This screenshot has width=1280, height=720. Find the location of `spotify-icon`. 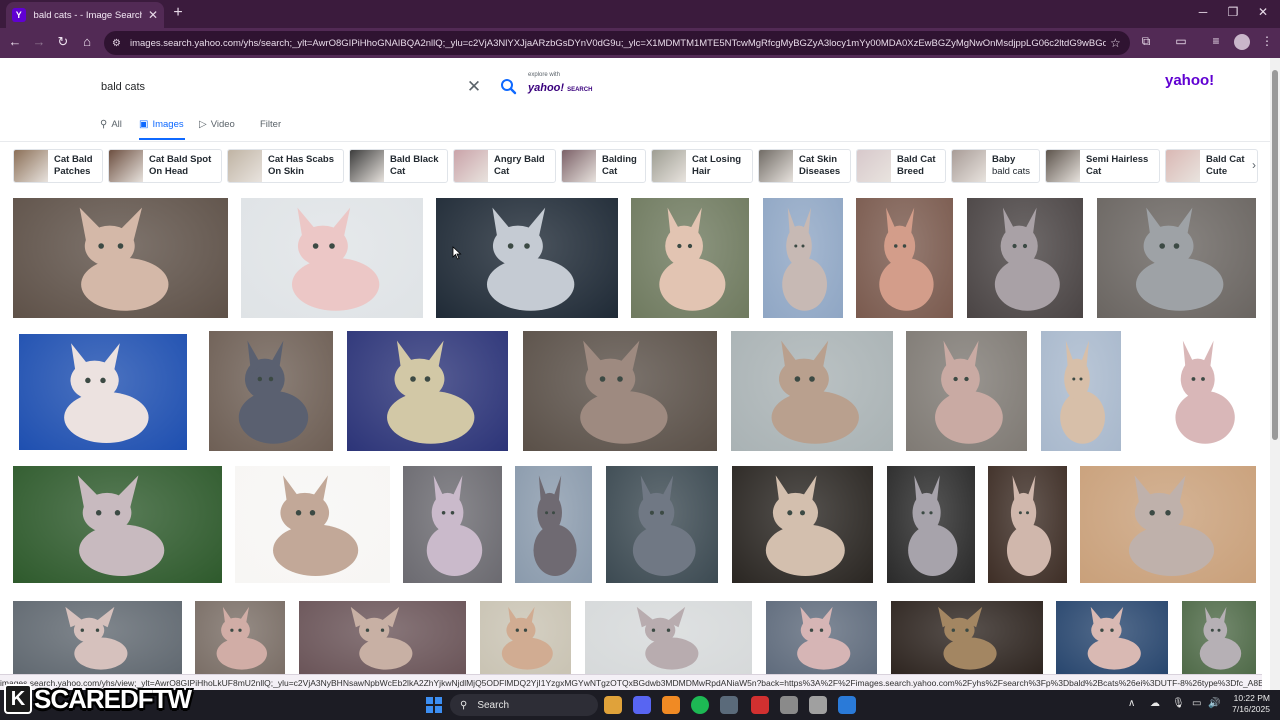

spotify-icon is located at coordinates (700, 705).